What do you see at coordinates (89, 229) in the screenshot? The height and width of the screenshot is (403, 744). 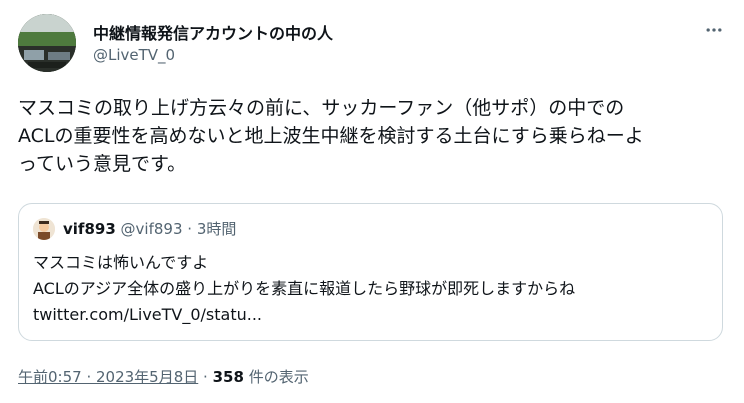 I see `quoted-author-name: vif893` at bounding box center [89, 229].